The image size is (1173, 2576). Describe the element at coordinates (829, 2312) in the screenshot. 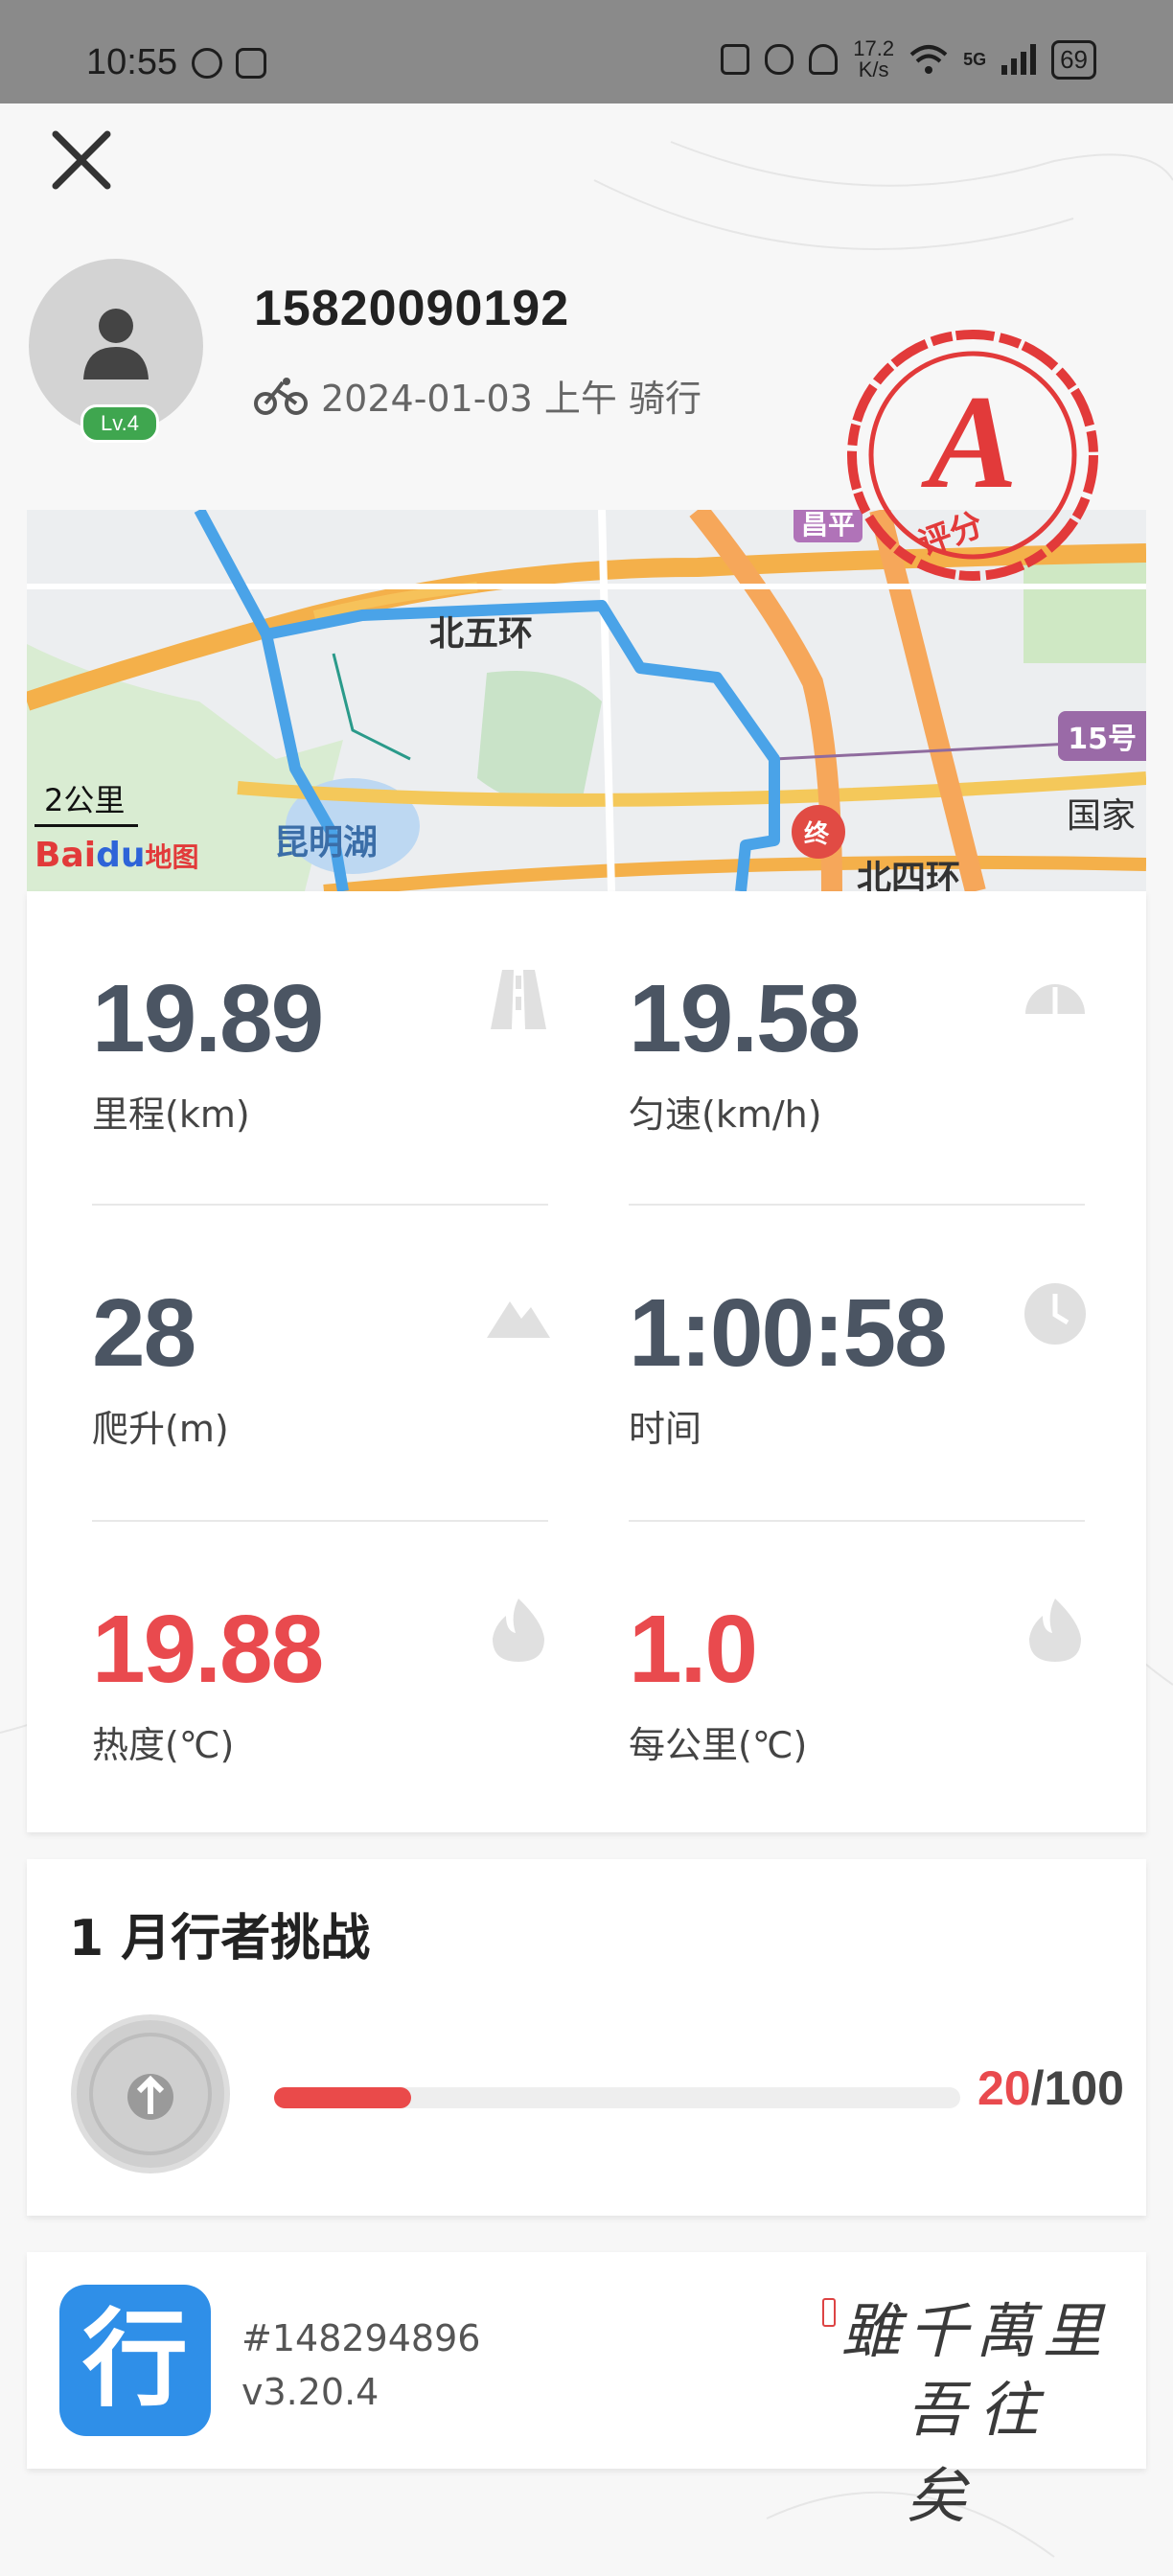

I see `seal-mark` at that location.